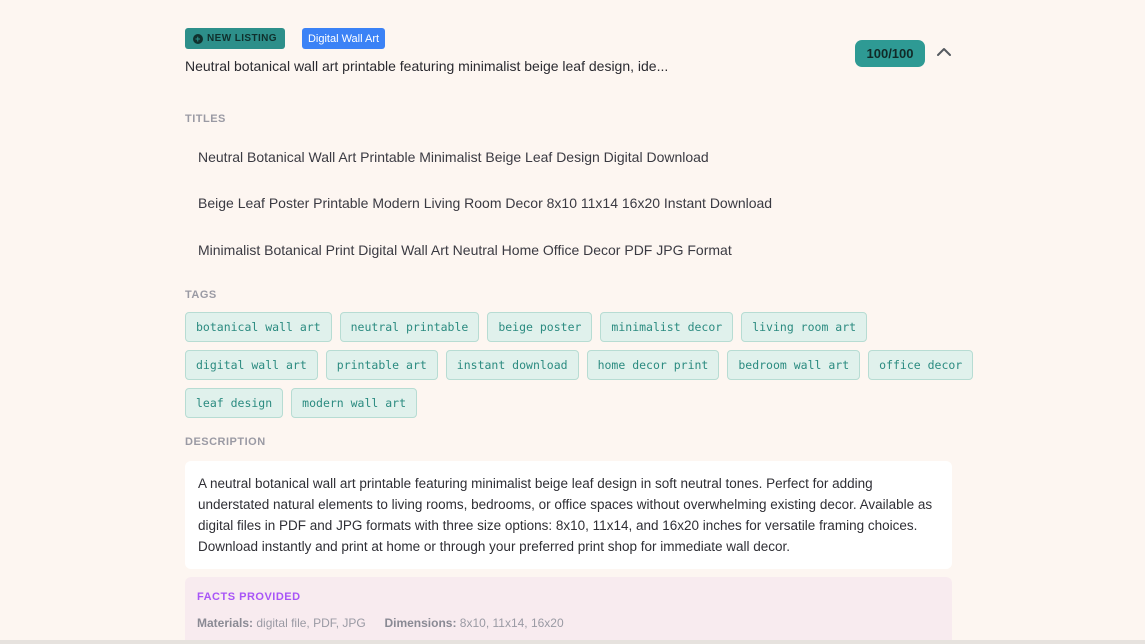 The width and height of the screenshot is (1145, 644). I want to click on new-listing-label: NEW LISTING, so click(242, 38).